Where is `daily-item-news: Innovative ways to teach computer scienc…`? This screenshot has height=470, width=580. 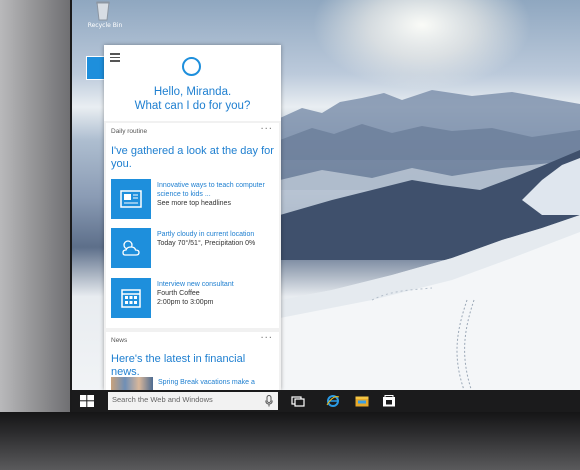 daily-item-news: Innovative ways to teach computer scienc… is located at coordinates (193, 201).